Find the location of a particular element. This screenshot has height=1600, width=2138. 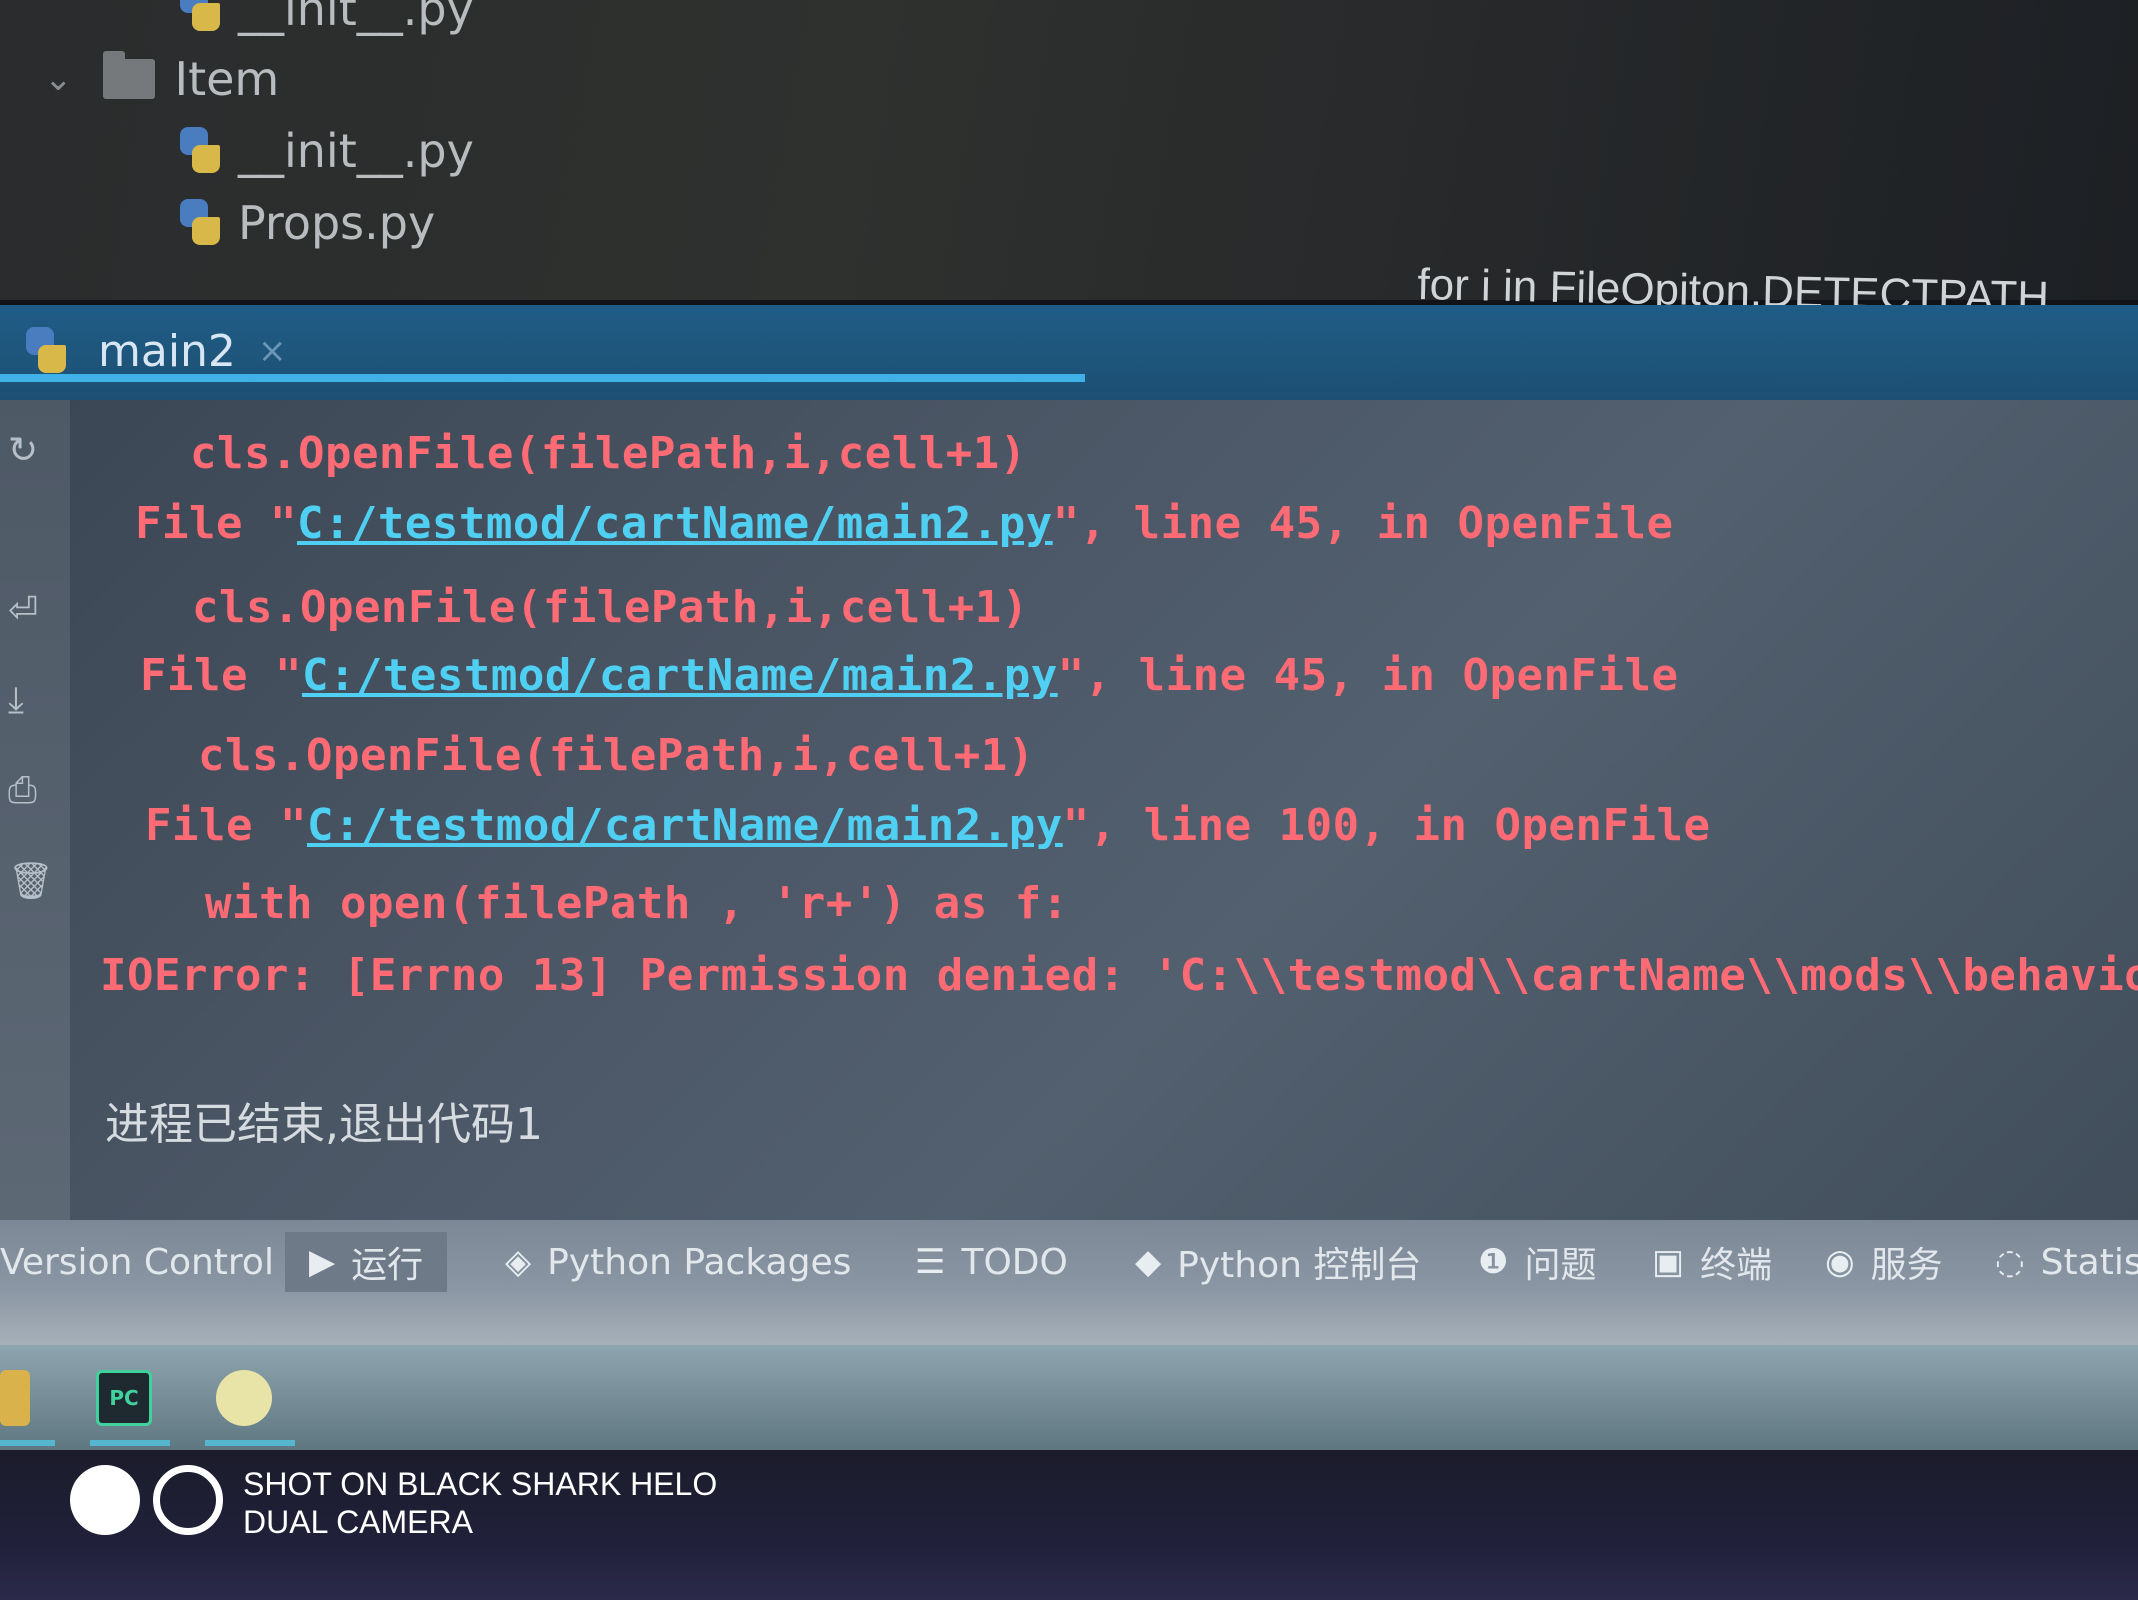

tab-run-main2: main2 × is located at coordinates (150, 351).